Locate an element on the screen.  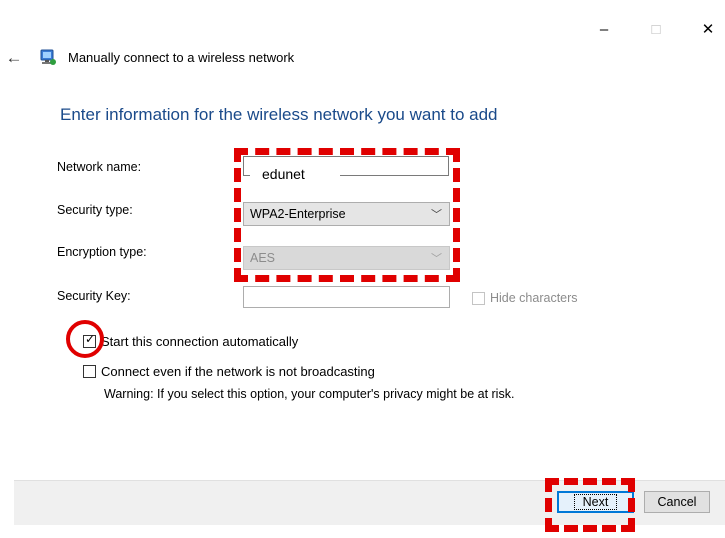
network-name-value: edunet is located at coordinates (283, 174).